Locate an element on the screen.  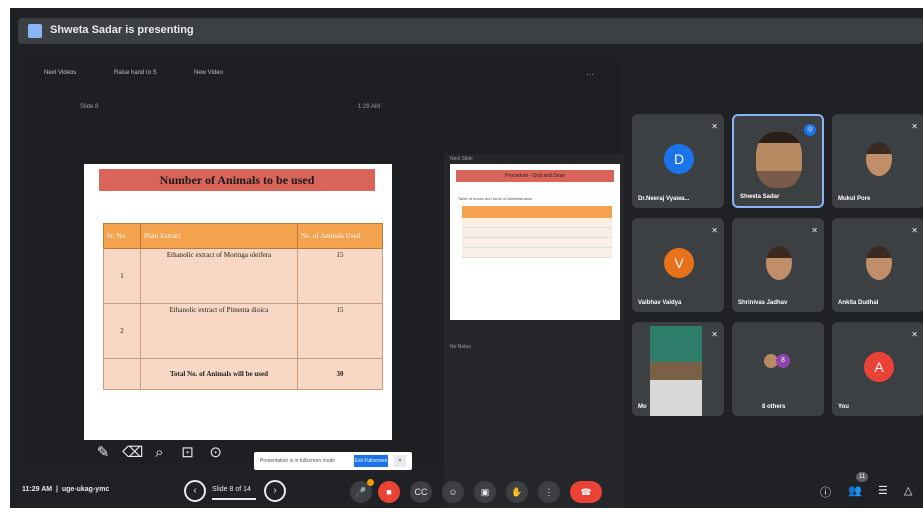
plant-extract: Ethanolic extract of Moringa oleifera is located at coordinates (219, 276).